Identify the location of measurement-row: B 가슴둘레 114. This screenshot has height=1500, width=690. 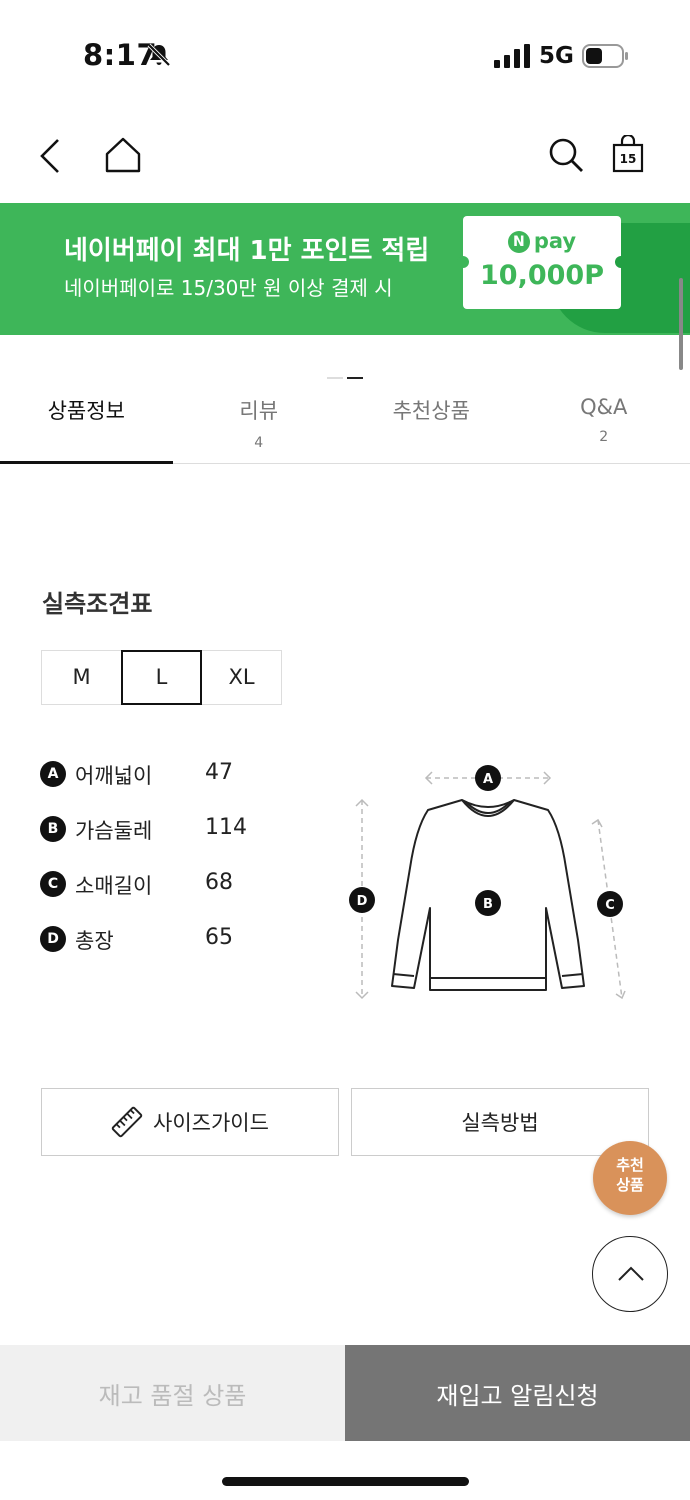
(143, 842).